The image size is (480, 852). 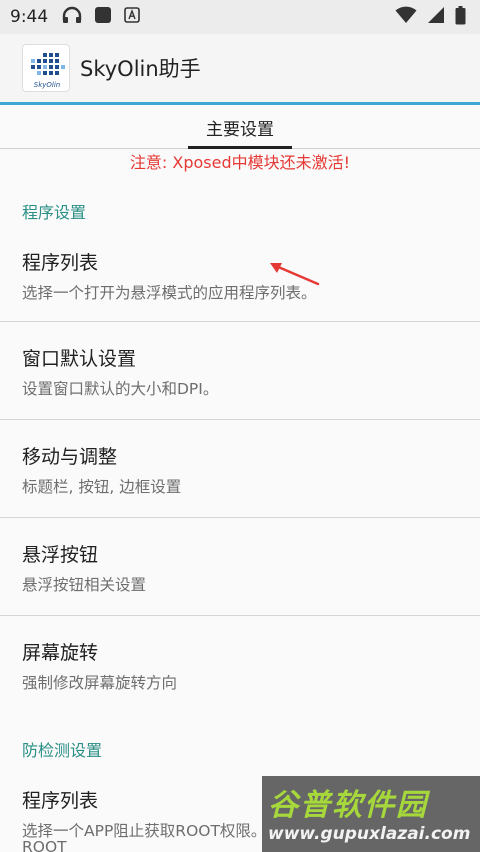 I want to click on pref-title: 屏幕旋转, so click(x=60, y=653).